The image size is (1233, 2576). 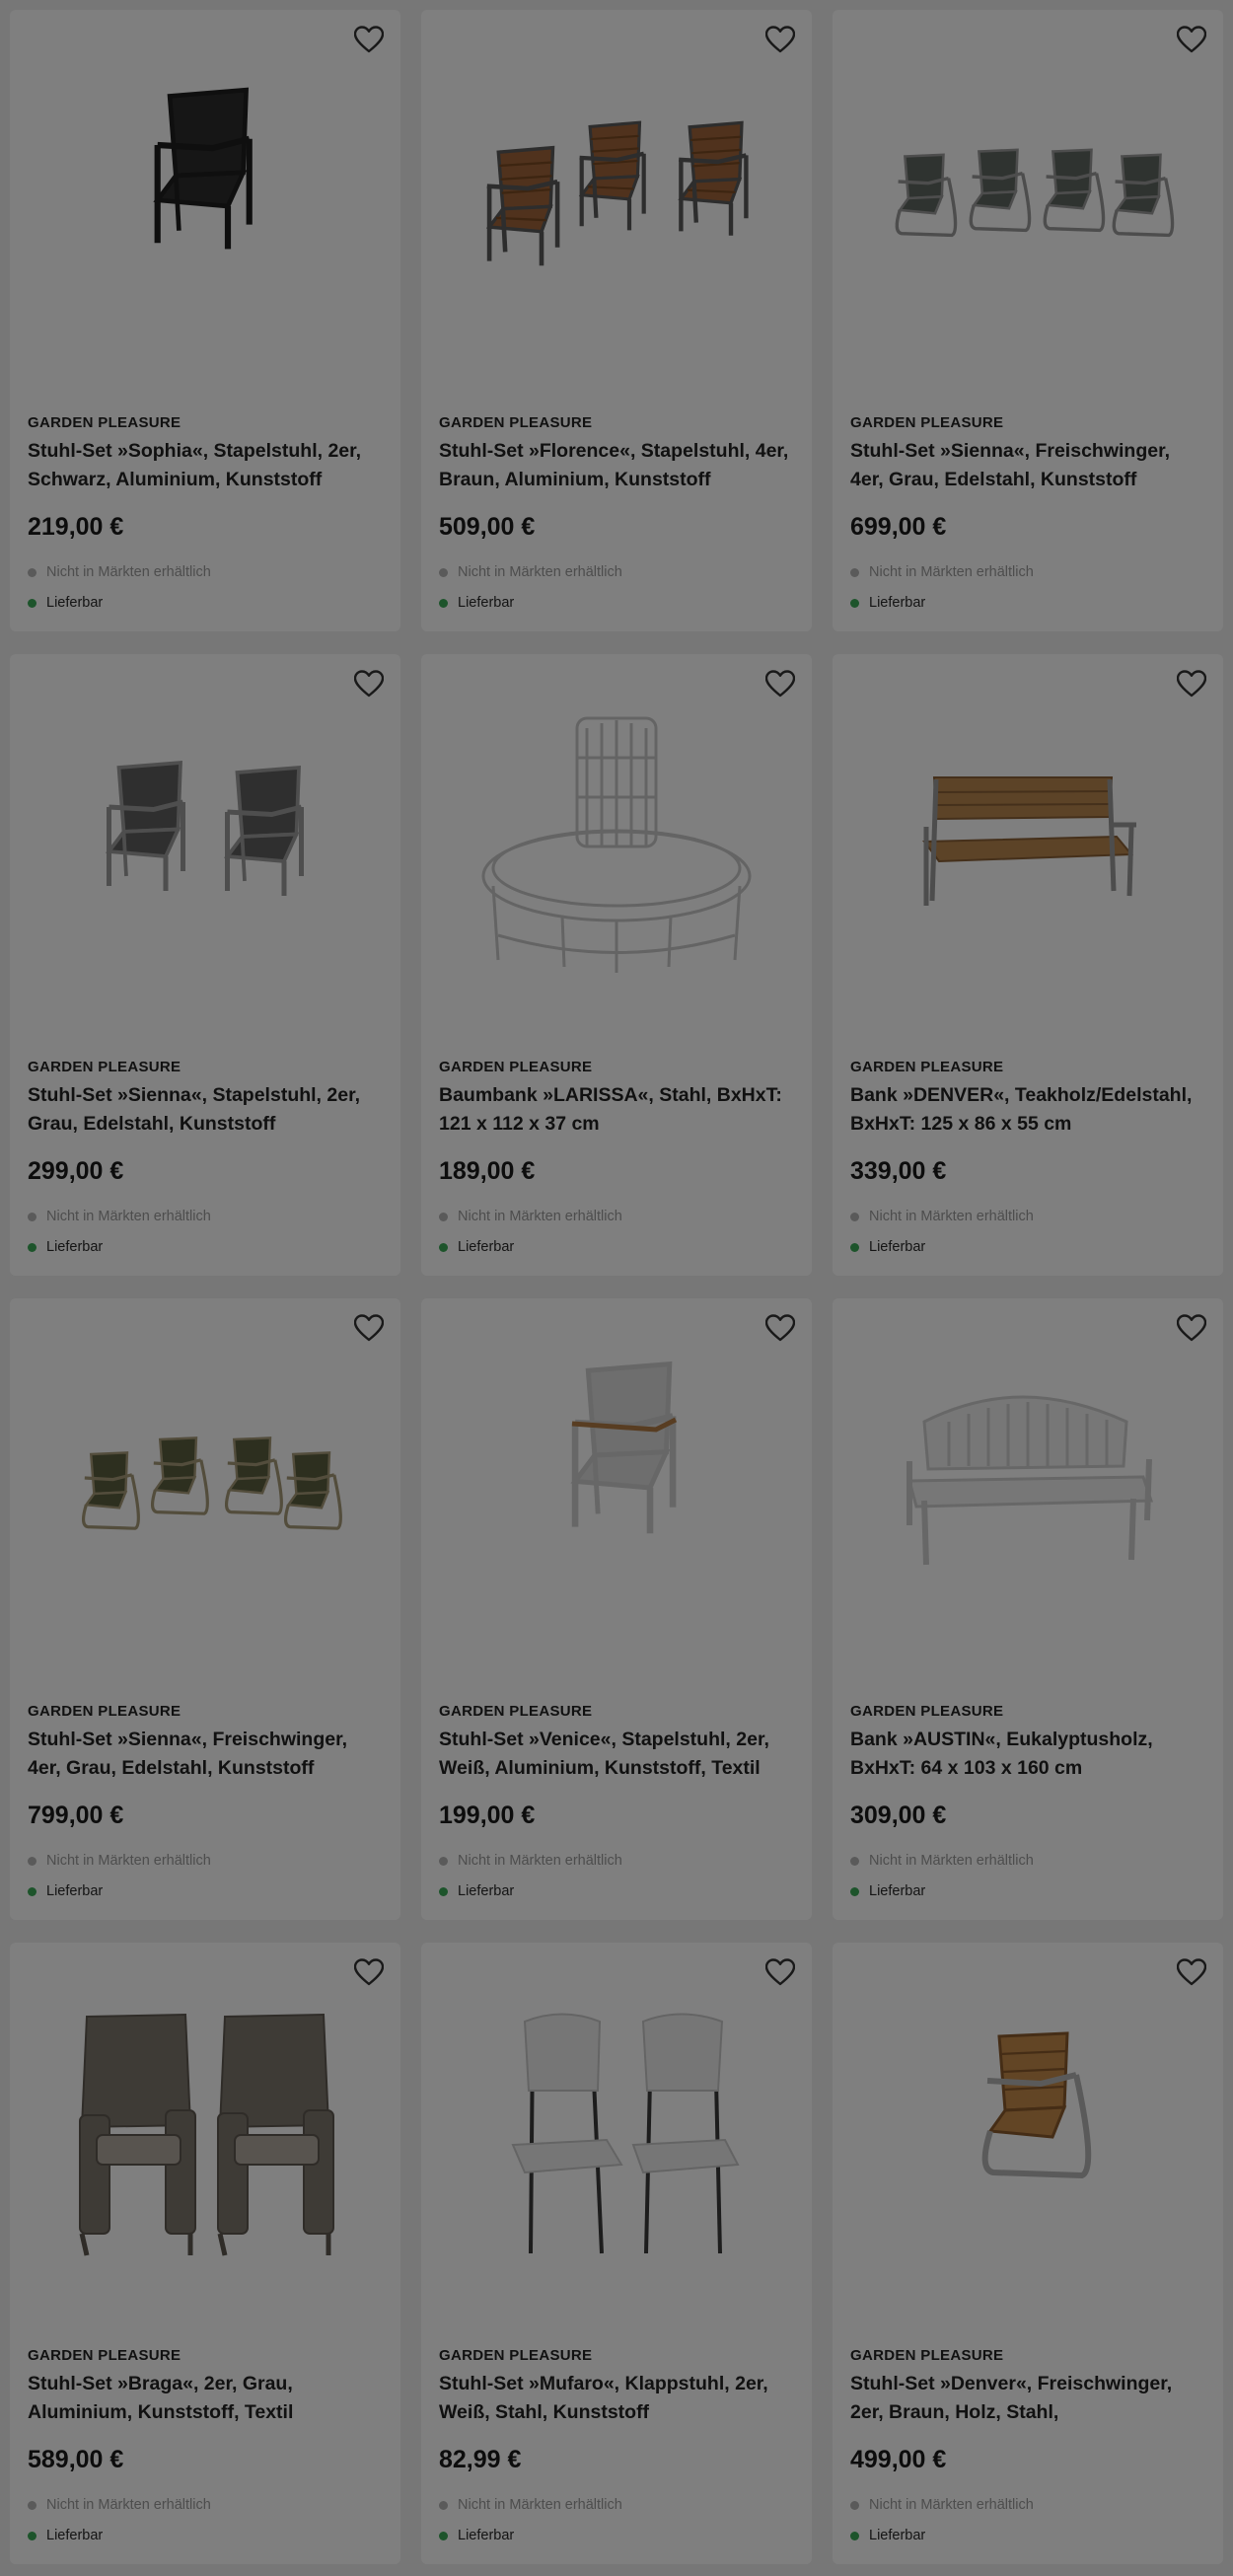 What do you see at coordinates (487, 1171) in the screenshot?
I see `product-price: 189,00 €` at bounding box center [487, 1171].